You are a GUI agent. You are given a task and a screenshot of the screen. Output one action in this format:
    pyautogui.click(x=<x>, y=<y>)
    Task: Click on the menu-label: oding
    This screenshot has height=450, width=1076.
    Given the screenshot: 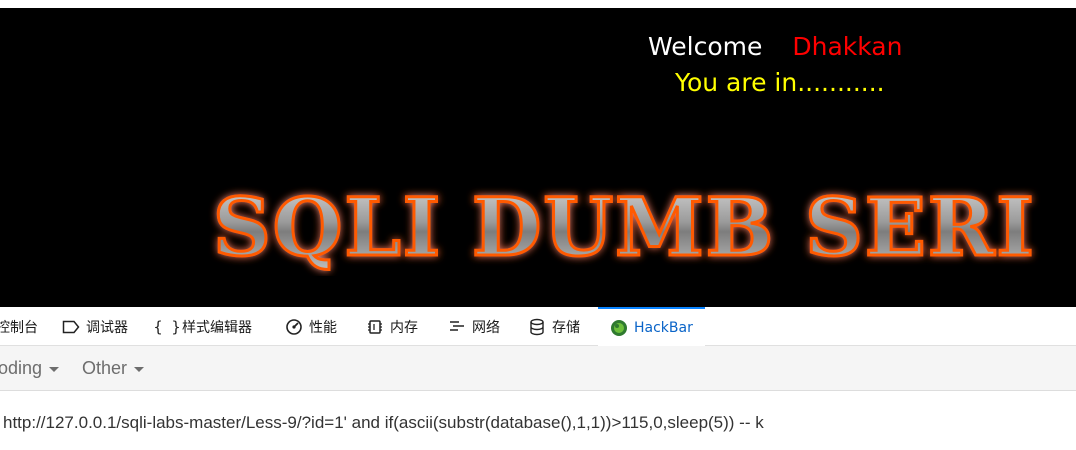 What is the action you would take?
    pyautogui.click(x=21, y=368)
    